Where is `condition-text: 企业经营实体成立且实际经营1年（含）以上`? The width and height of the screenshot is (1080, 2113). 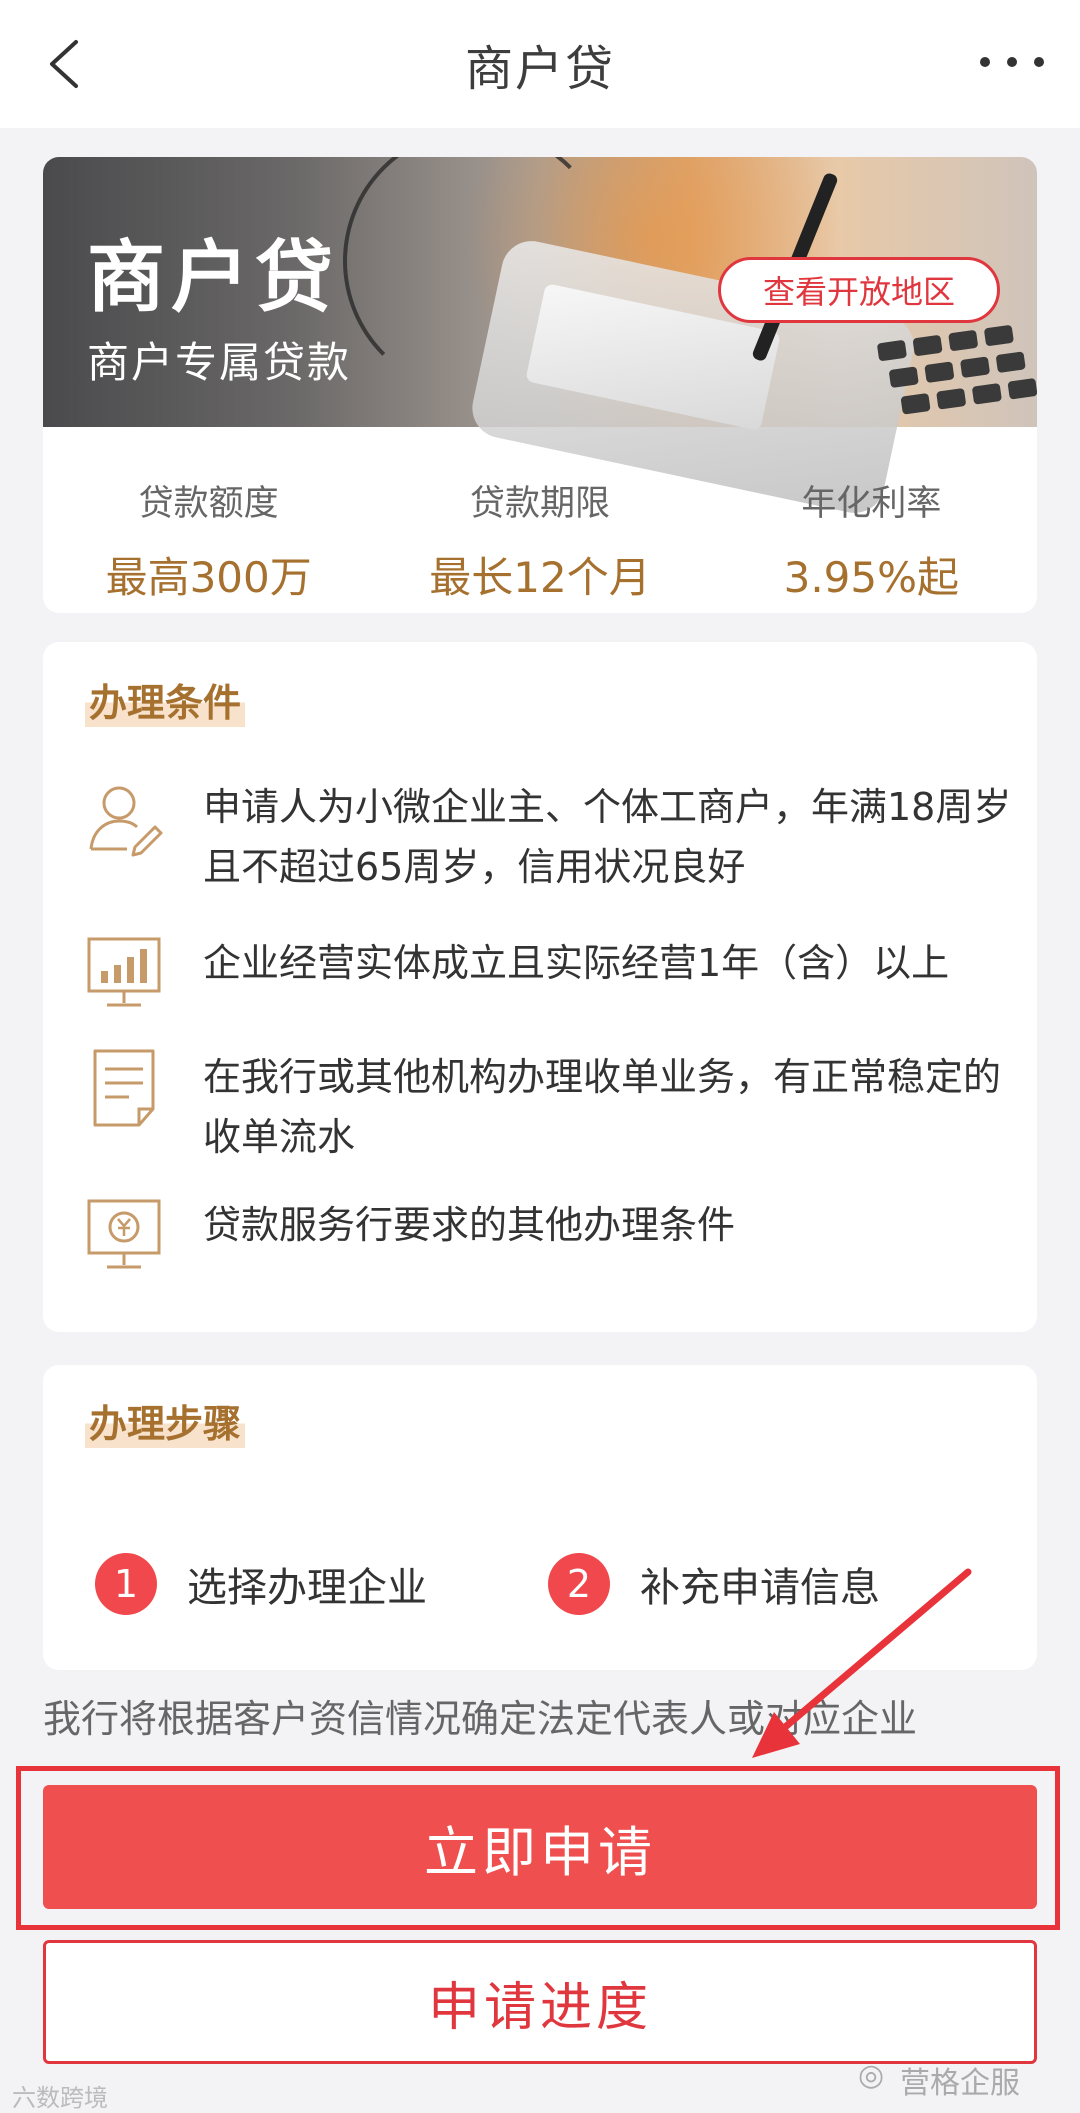 condition-text: 企业经营实体成立且实际经营1年（含）以上 is located at coordinates (576, 963).